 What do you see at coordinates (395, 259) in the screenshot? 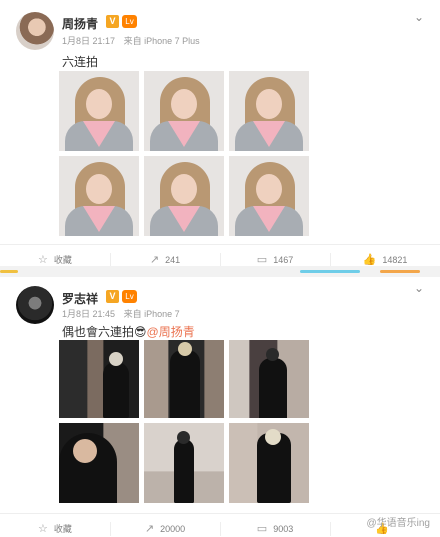
I see `like-count: 14821` at bounding box center [395, 259].